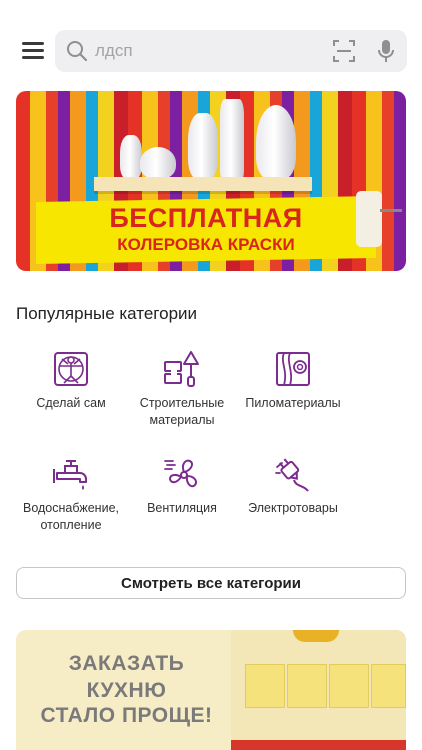 The width and height of the screenshot is (422, 750). I want to click on countertop-image, so click(318, 745).